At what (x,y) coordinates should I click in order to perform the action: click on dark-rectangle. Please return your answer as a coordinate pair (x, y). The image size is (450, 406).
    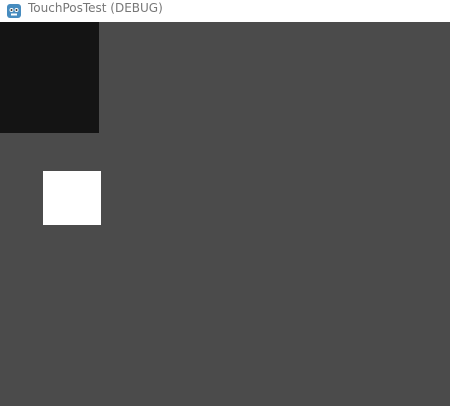
    Looking at the image, I should click on (49, 77).